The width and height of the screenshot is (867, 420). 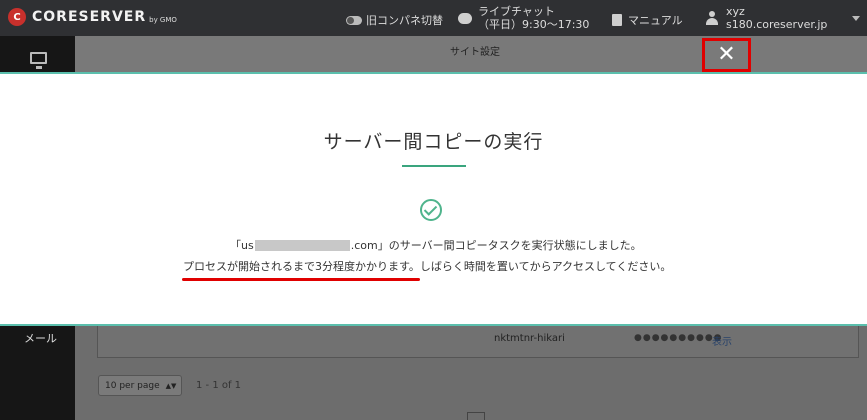 I want to click on close-icon: ✕, so click(x=726, y=54).